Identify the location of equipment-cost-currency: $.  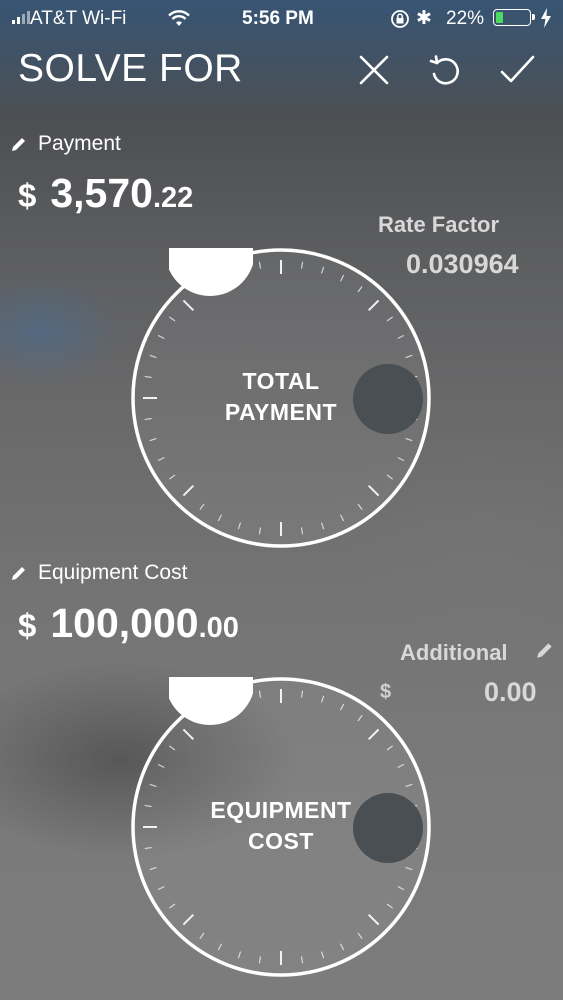
(27, 625).